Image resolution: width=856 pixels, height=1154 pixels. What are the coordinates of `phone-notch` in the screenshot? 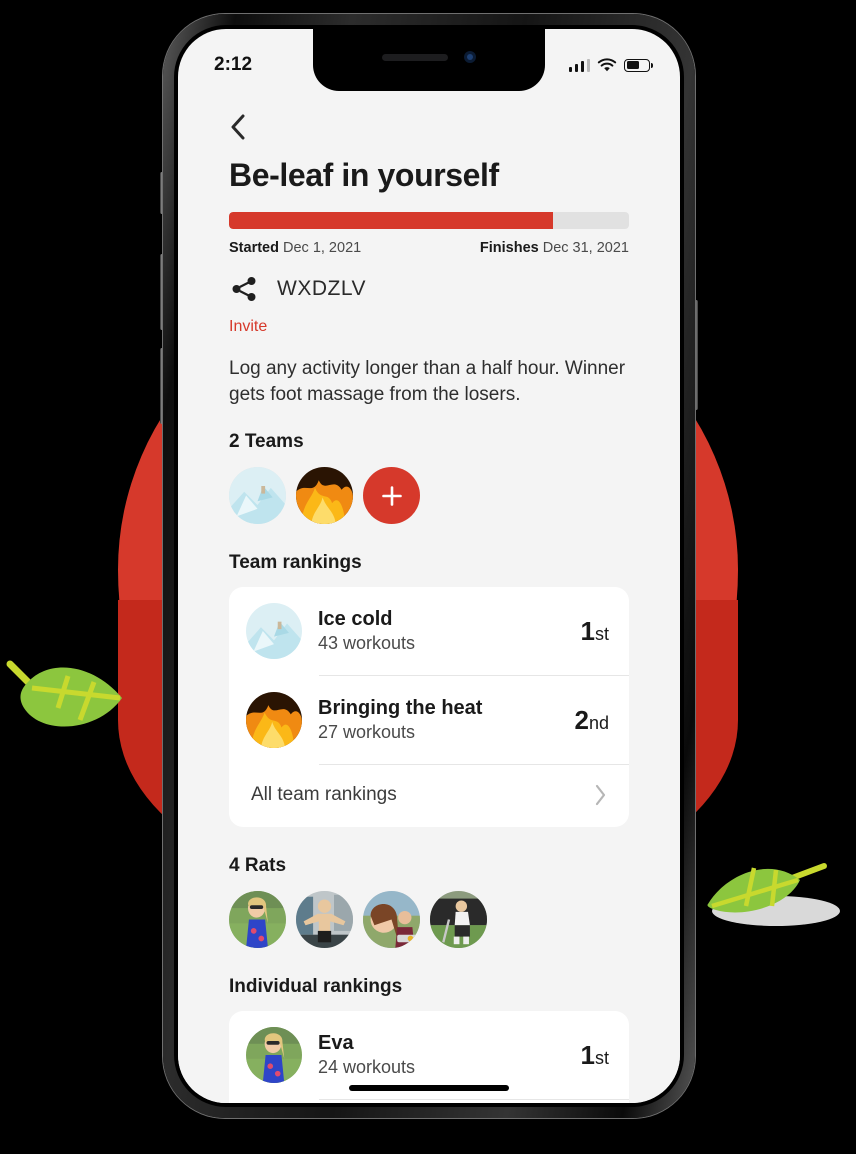 It's located at (429, 60).